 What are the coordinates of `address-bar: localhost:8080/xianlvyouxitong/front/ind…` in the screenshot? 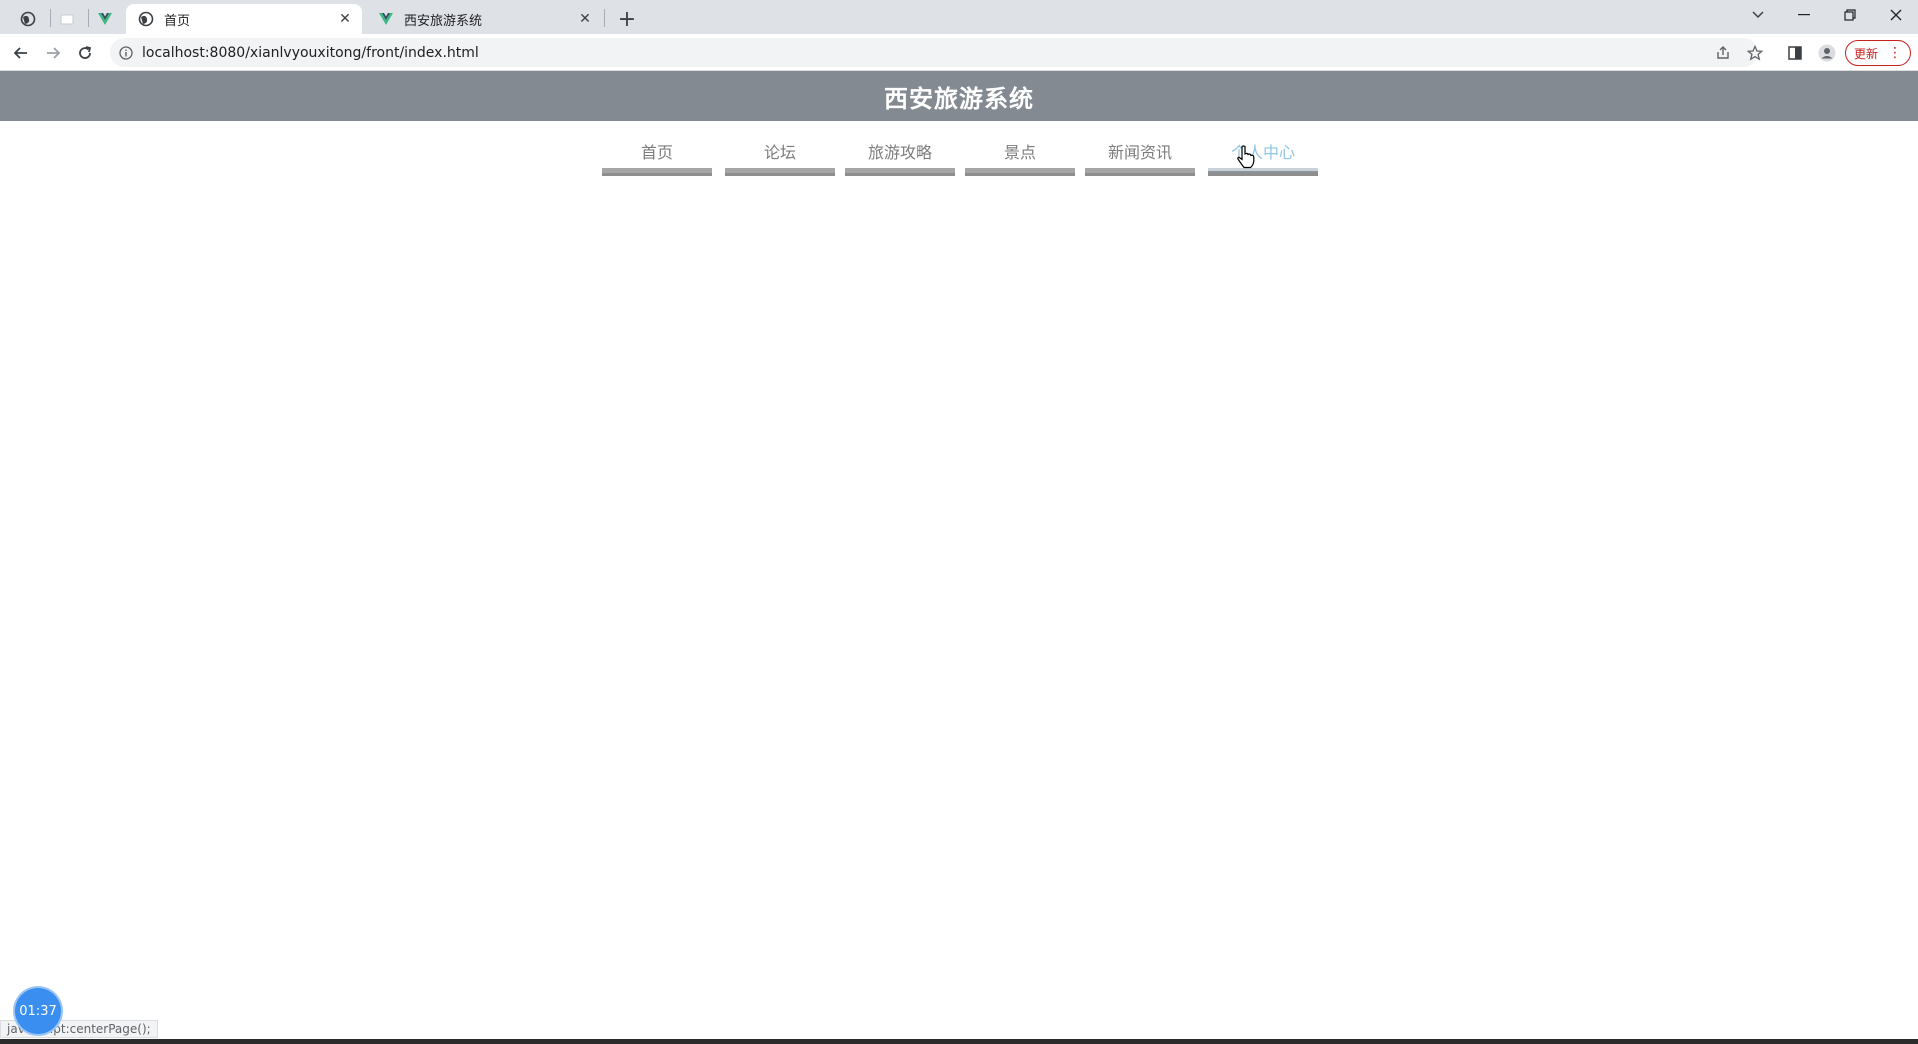 It's located at (936, 52).